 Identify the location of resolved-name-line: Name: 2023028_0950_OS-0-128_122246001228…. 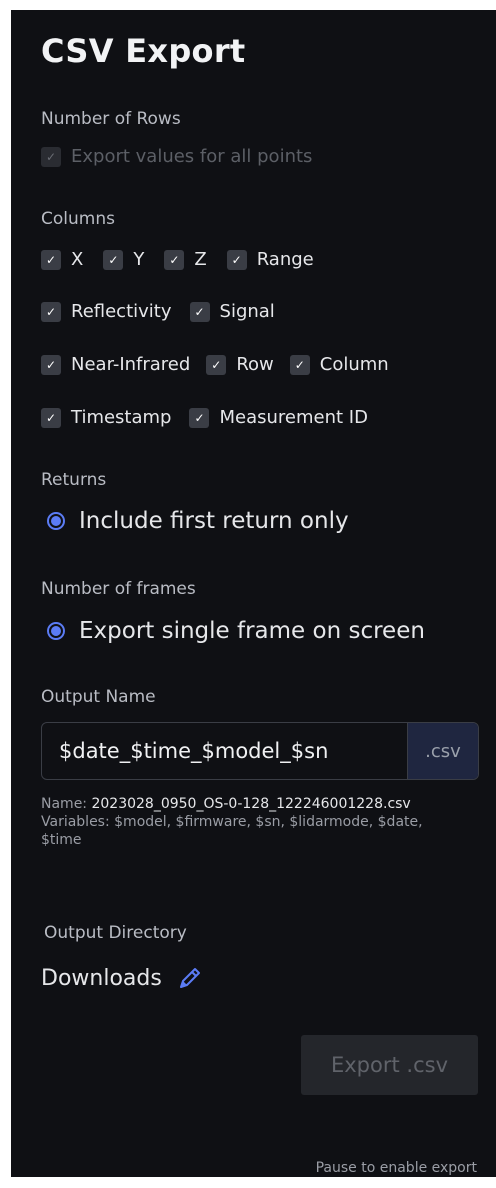
(251, 804).